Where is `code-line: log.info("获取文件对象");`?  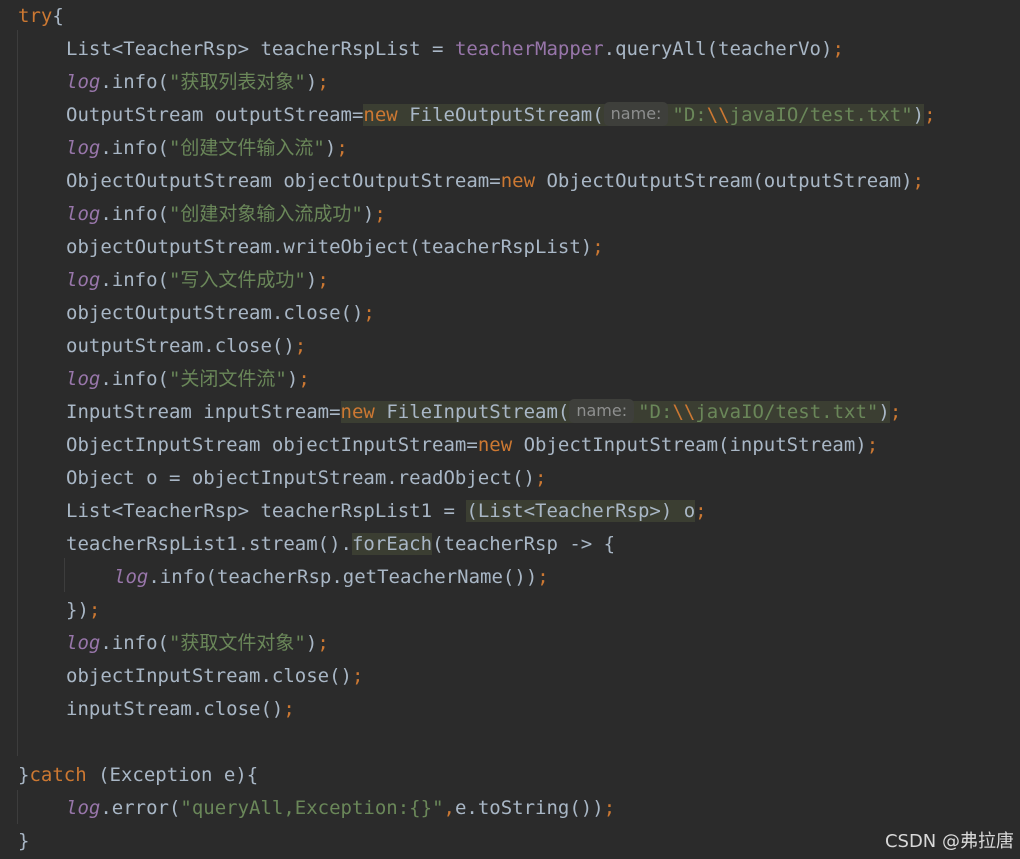
code-line: log.info("获取文件对象"); is located at coordinates (197, 643).